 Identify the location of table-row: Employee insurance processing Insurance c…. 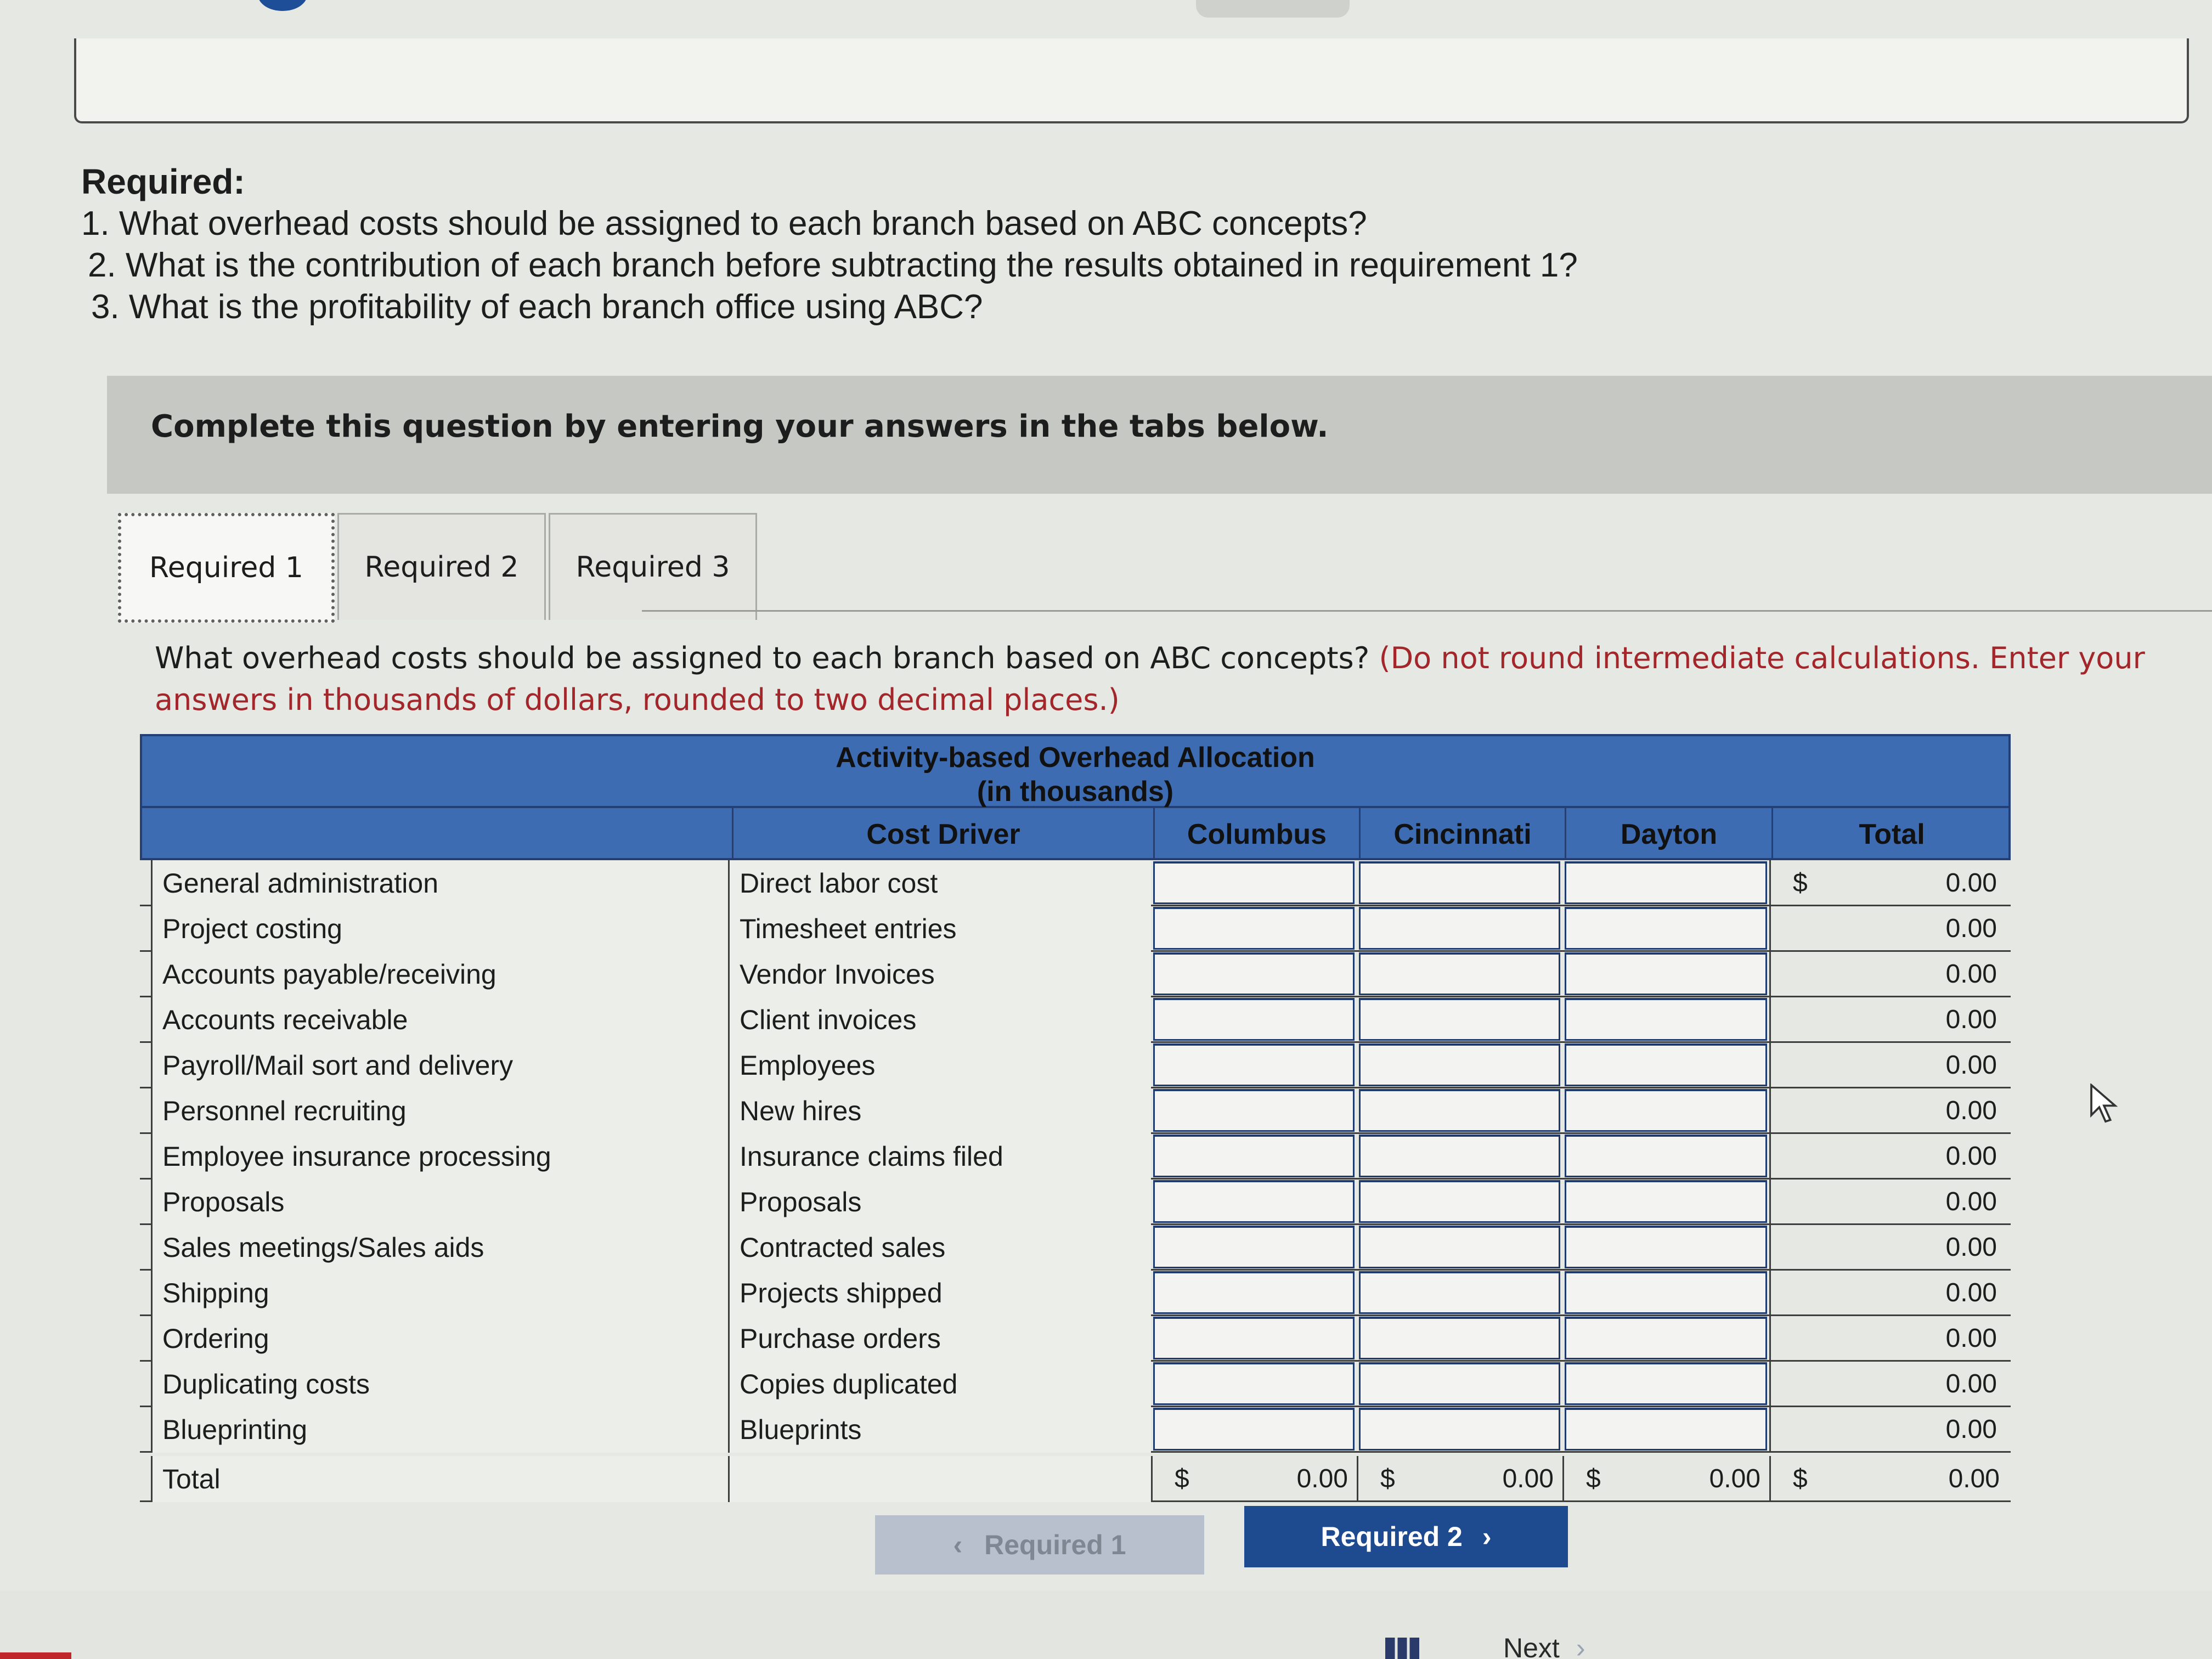
(1075, 1156).